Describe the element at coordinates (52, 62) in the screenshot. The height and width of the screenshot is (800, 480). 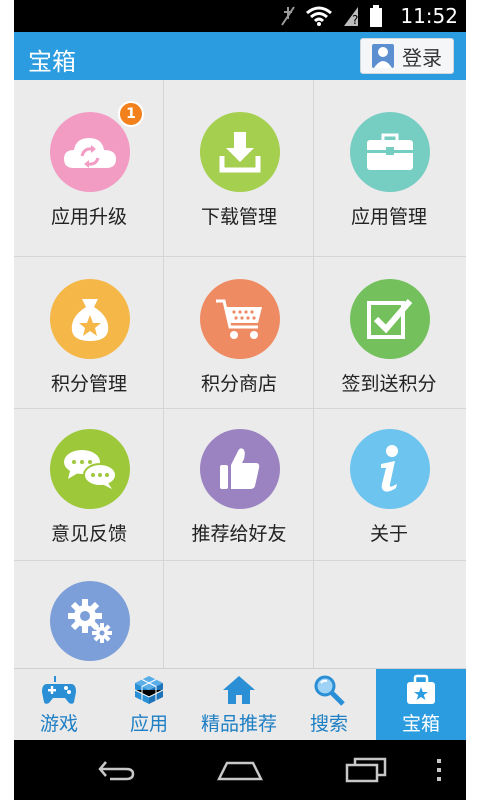
I see `page-title: 宝箱` at that location.